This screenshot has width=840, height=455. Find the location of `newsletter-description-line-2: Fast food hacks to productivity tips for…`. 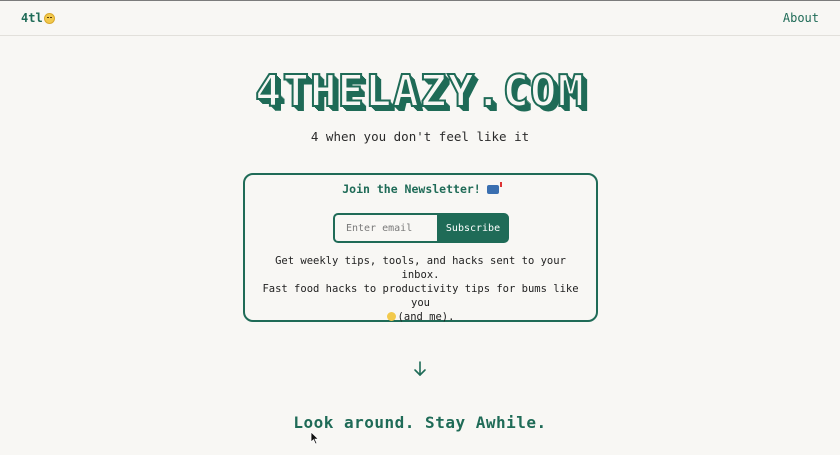

newsletter-description-line-2: Fast food hacks to productivity tips for… is located at coordinates (420, 296).